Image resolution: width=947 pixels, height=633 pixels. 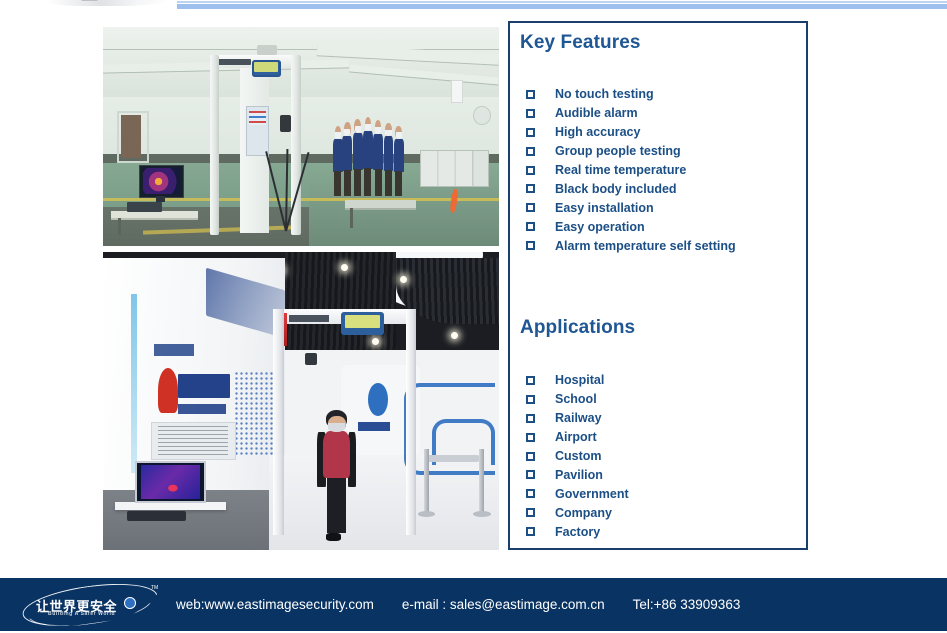 I want to click on application-label: School, so click(x=576, y=399).